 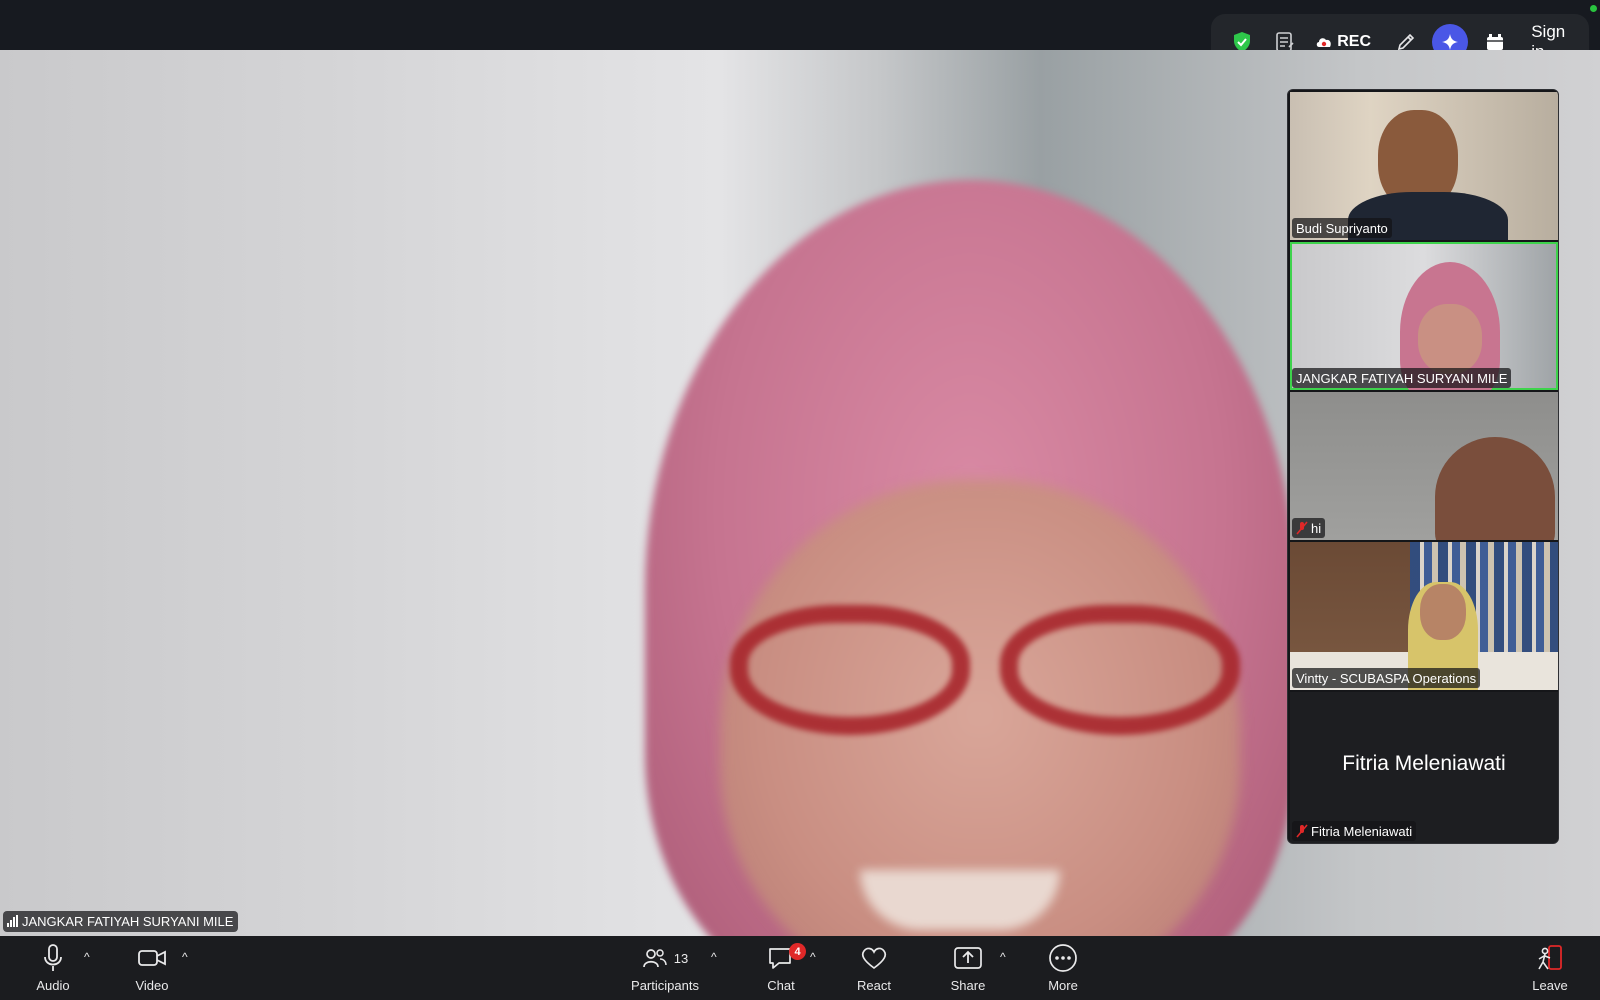 I want to click on participant-display-name: Fitria Meleniawati, so click(x=1424, y=763).